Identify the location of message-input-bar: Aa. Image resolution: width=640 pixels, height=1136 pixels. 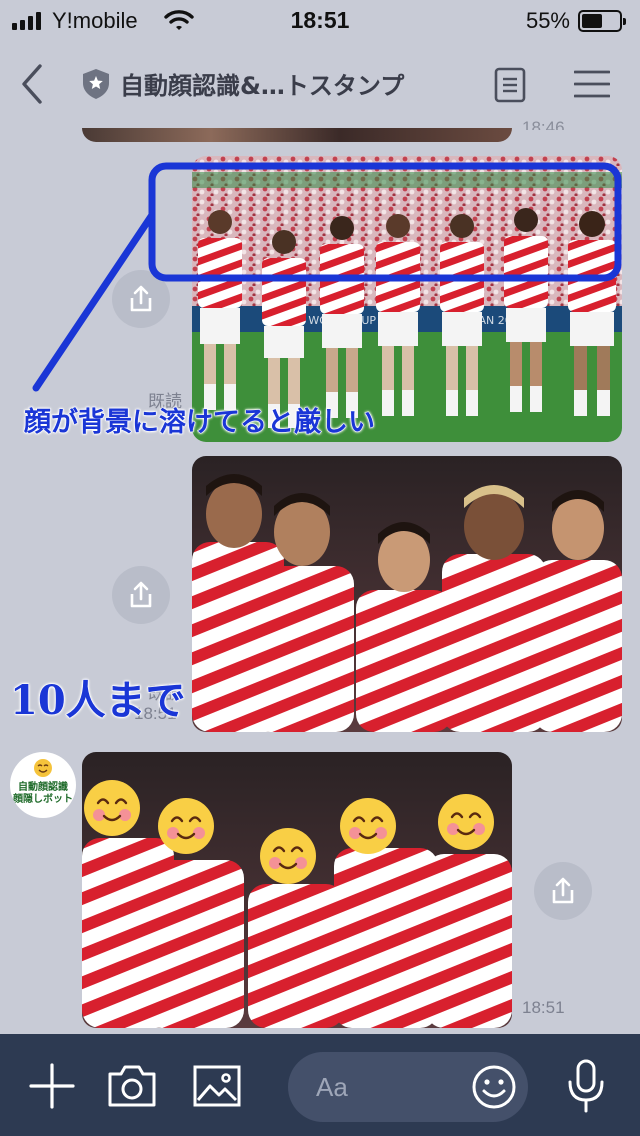
(320, 1085).